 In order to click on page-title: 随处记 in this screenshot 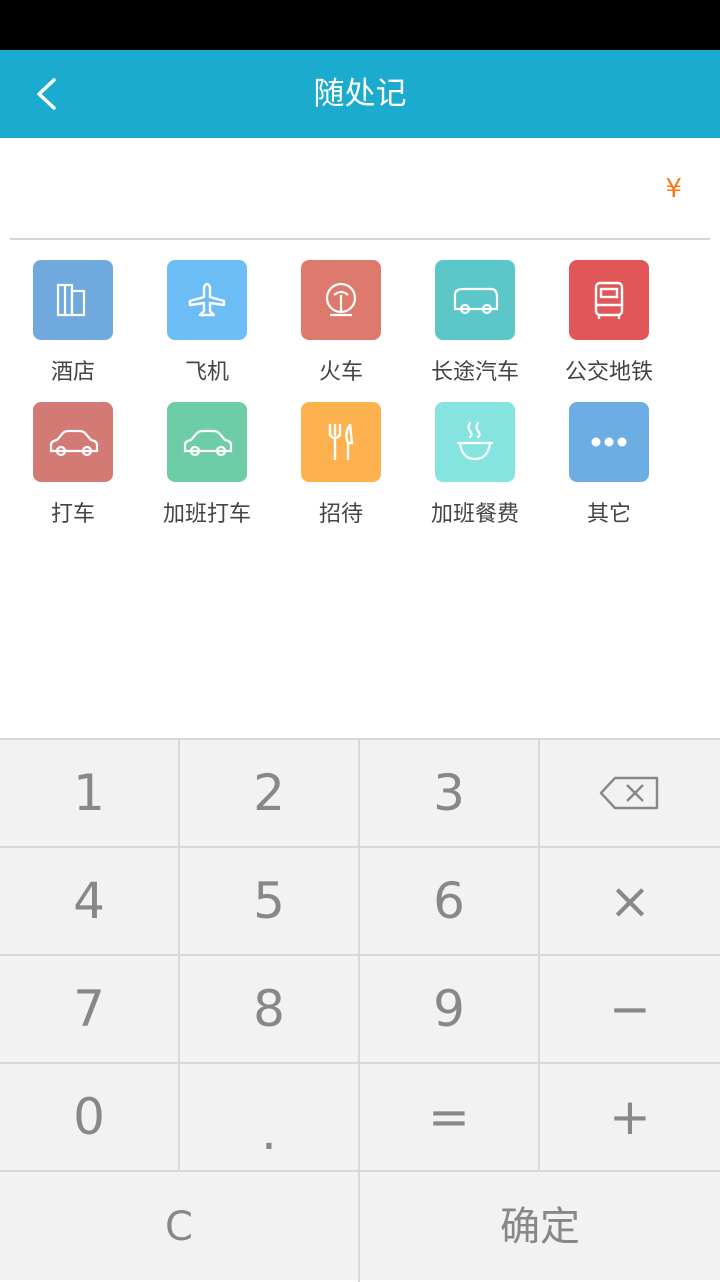, I will do `click(360, 94)`.